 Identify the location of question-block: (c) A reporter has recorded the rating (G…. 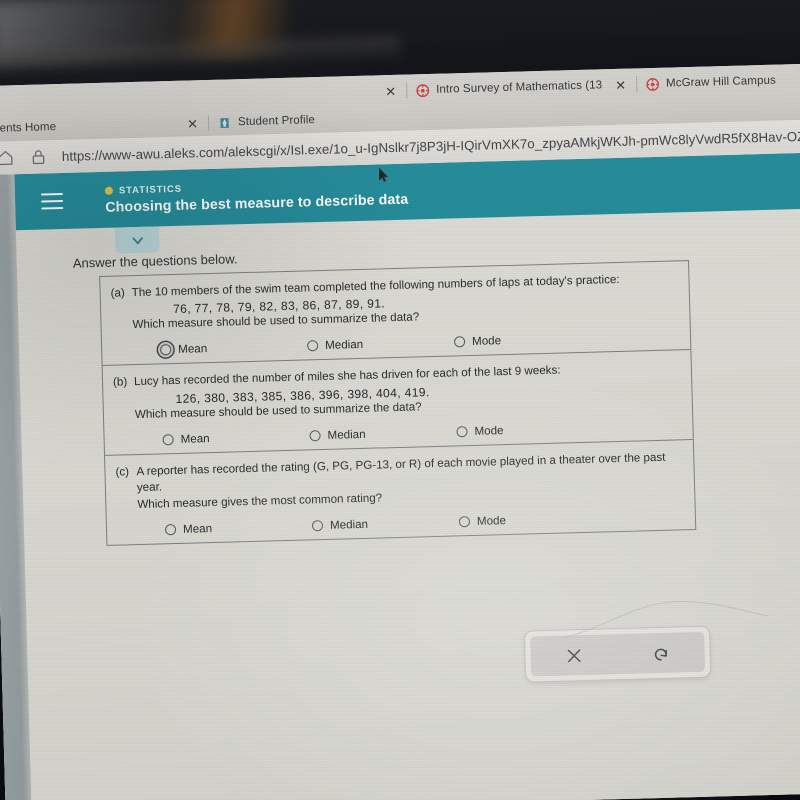
(400, 492).